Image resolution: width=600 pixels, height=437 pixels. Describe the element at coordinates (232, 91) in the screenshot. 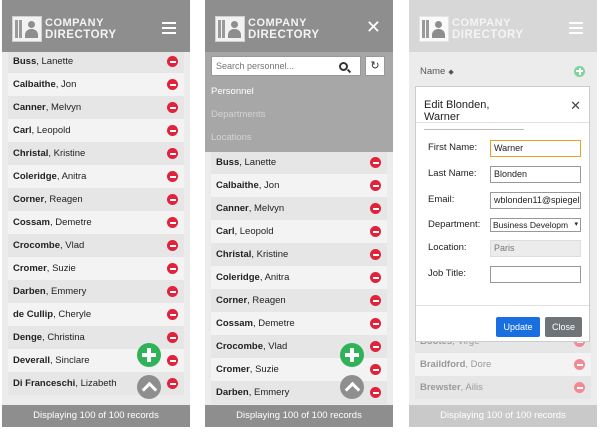

I see `menu-item-personnel: Personnel` at that location.